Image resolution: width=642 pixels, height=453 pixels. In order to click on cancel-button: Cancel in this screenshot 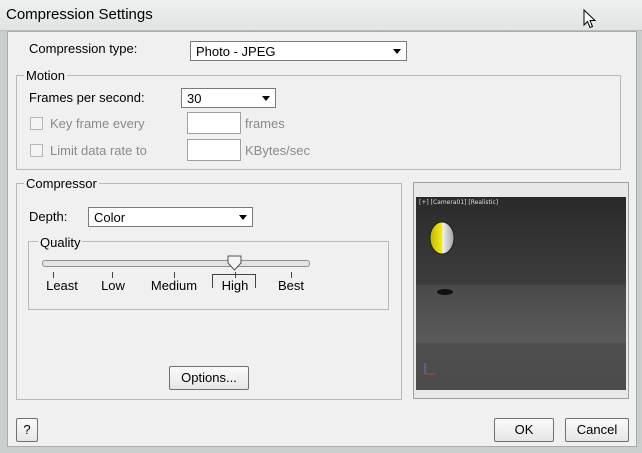, I will do `click(597, 430)`.